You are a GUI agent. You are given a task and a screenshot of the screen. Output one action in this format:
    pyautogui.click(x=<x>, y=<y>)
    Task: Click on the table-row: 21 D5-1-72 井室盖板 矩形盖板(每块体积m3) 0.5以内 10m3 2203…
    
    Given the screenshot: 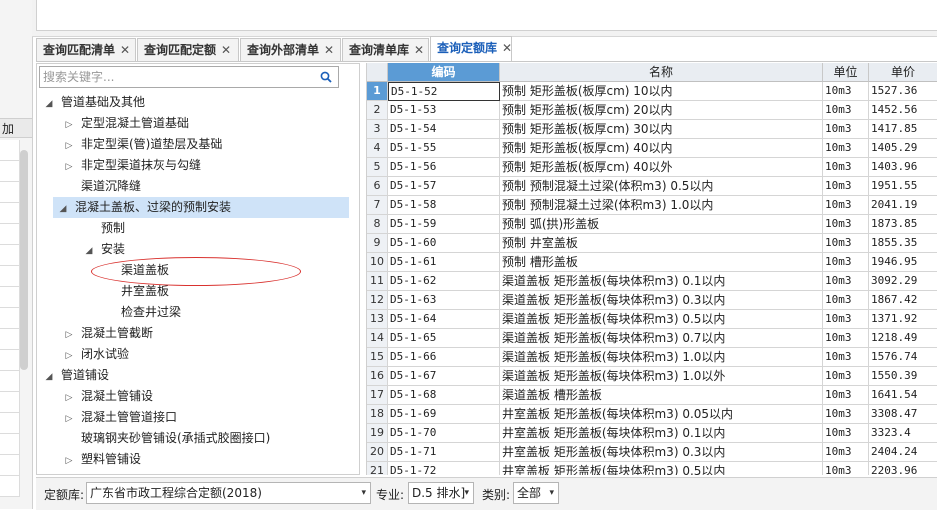 What is the action you would take?
    pyautogui.click(x=652, y=468)
    